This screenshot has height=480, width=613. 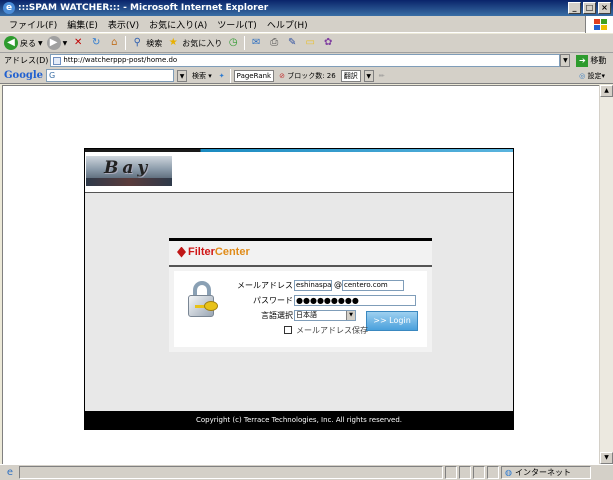 I want to click on home-icon: ⌂, so click(x=114, y=43).